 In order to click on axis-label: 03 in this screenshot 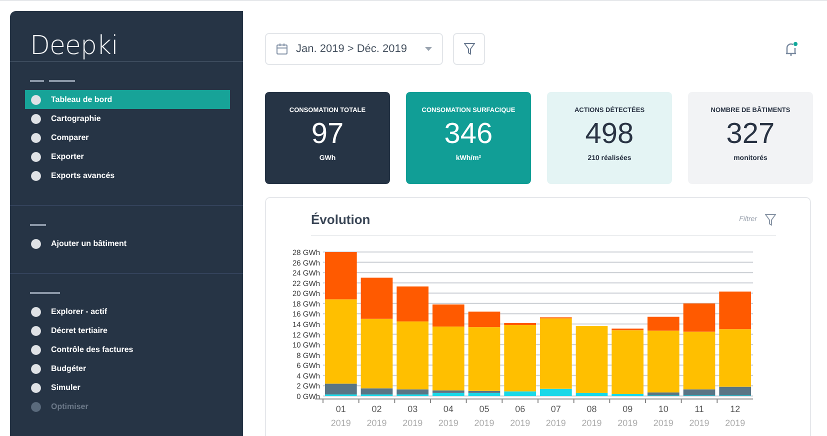, I will do `click(413, 409)`.